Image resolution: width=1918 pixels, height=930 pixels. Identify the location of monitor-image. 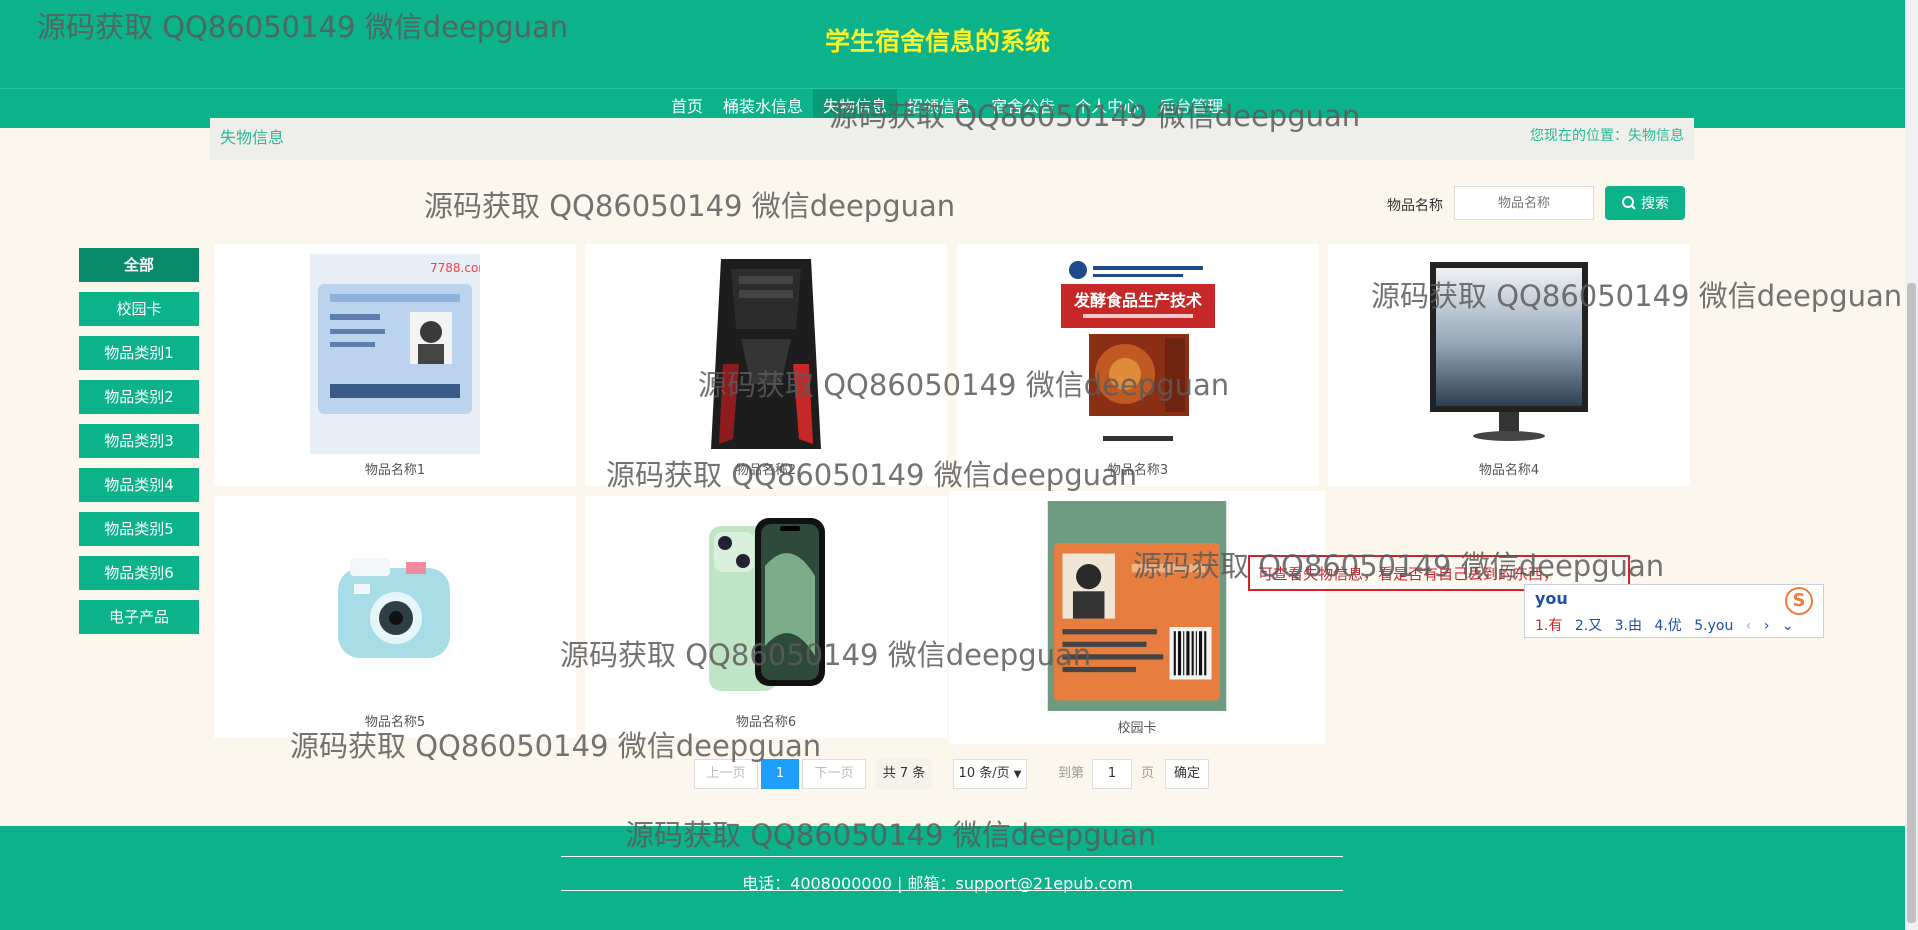
(1509, 354).